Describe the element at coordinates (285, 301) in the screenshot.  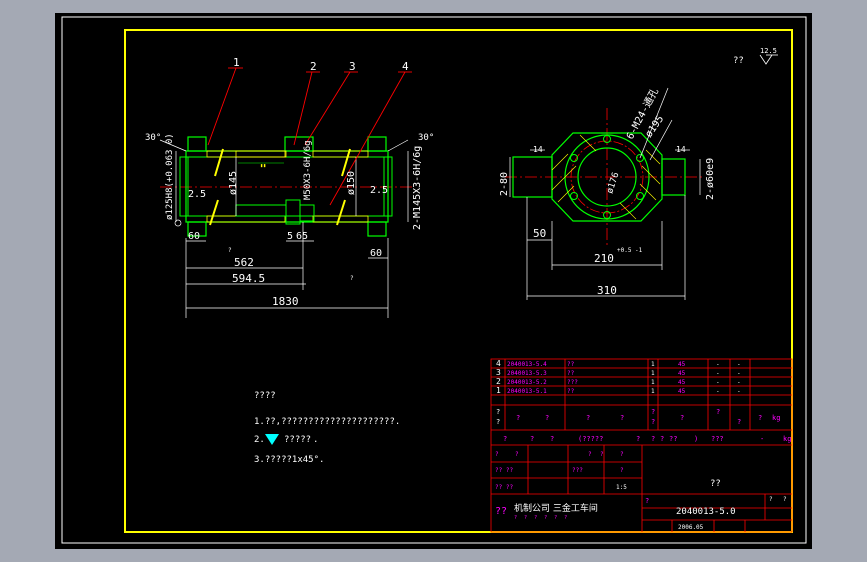
I see `dim-1830: 1830` at that location.